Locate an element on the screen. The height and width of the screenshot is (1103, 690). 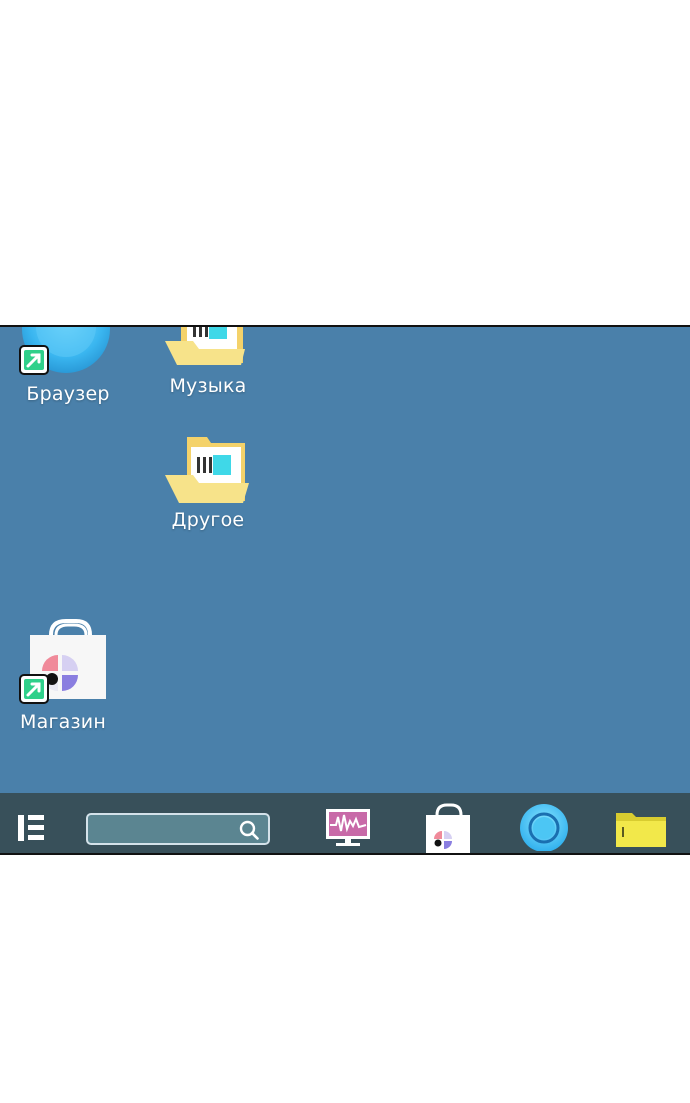
taskbar is located at coordinates (345, 823).